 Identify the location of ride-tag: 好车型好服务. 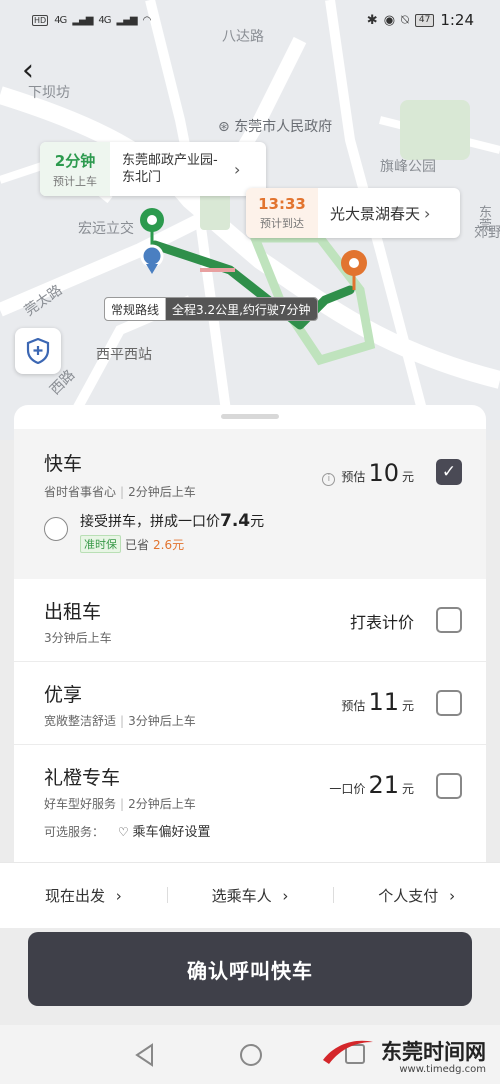
(80, 804).